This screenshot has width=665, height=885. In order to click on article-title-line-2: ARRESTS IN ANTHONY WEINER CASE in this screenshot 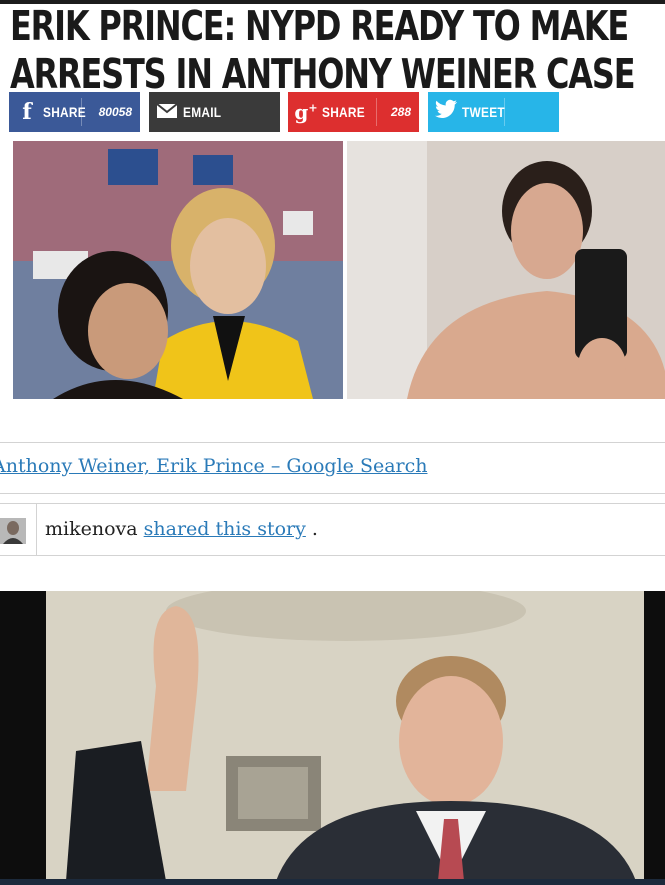, I will do `click(323, 74)`.